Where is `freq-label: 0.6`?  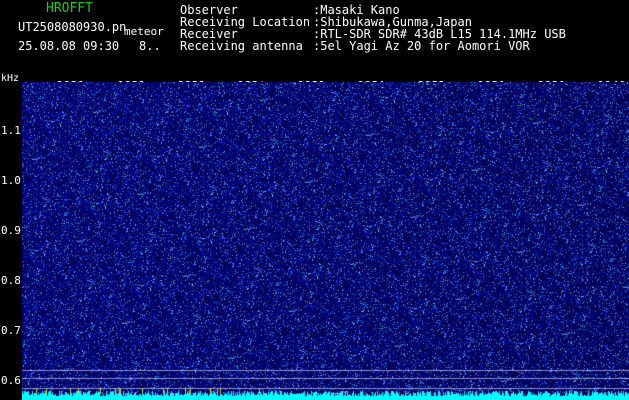
freq-label: 0.6 is located at coordinates (11, 380).